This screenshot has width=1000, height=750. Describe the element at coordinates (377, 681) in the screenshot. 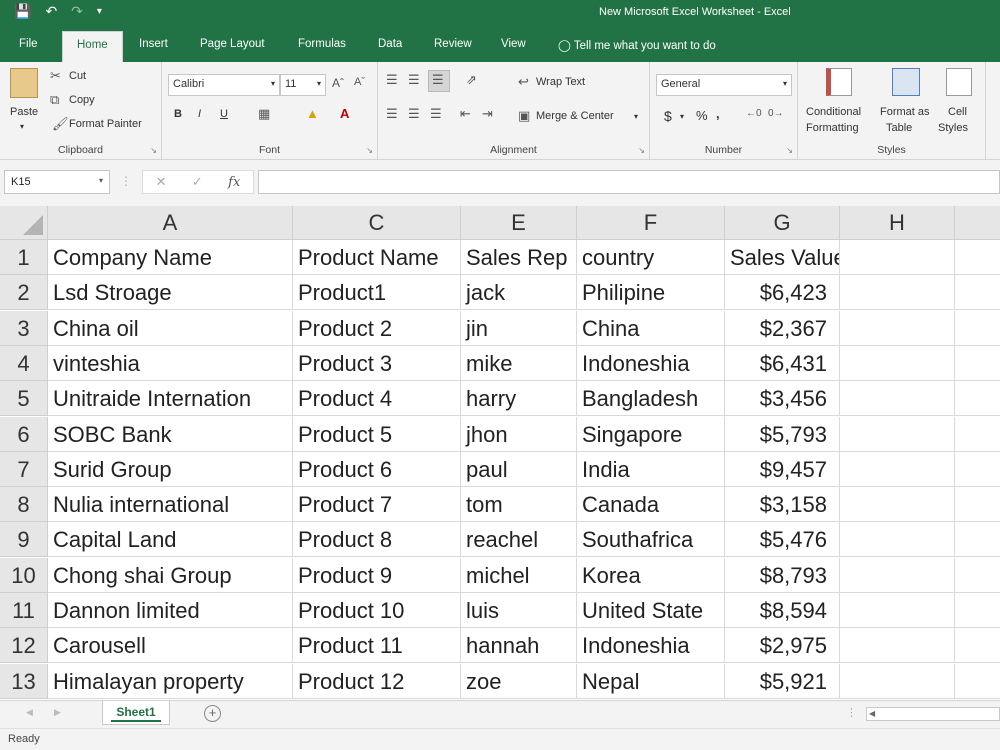

I see `table-cell: Product 12` at that location.